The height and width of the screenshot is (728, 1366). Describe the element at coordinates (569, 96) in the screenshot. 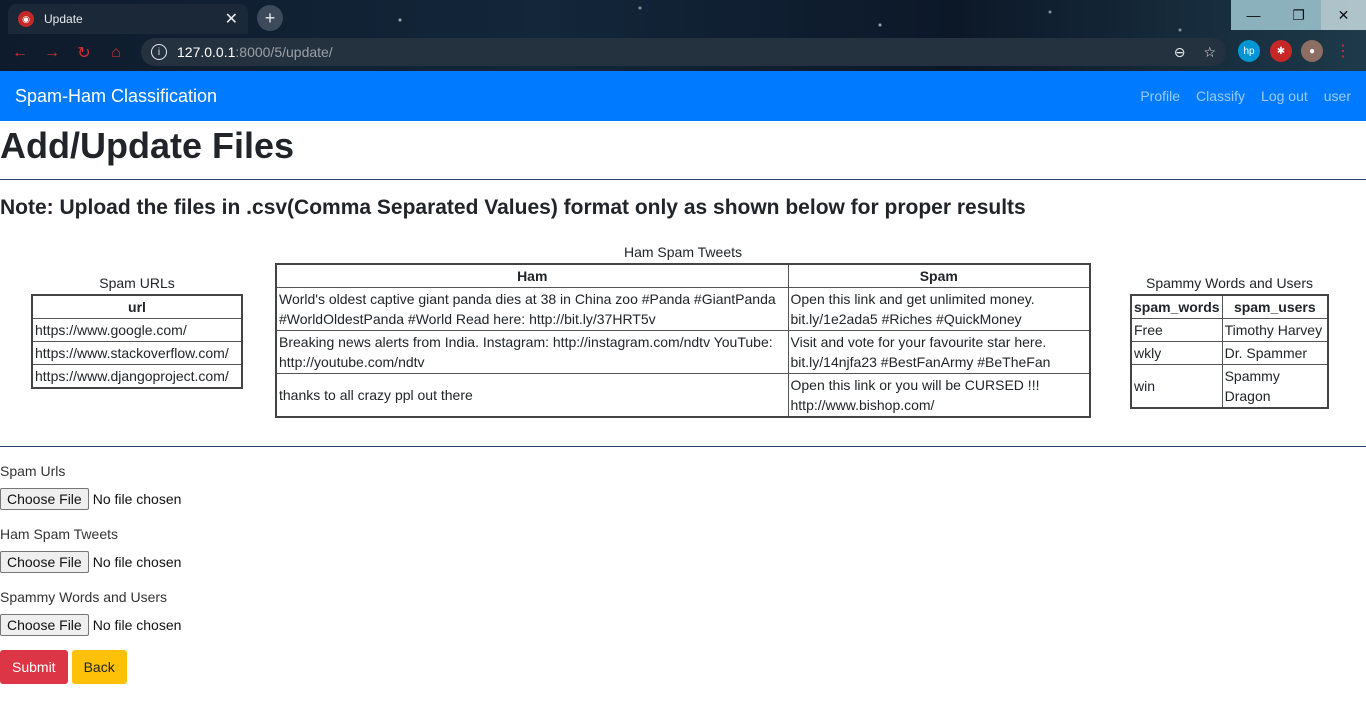

I see `navbar-brand: Spam-Ham Classification` at that location.